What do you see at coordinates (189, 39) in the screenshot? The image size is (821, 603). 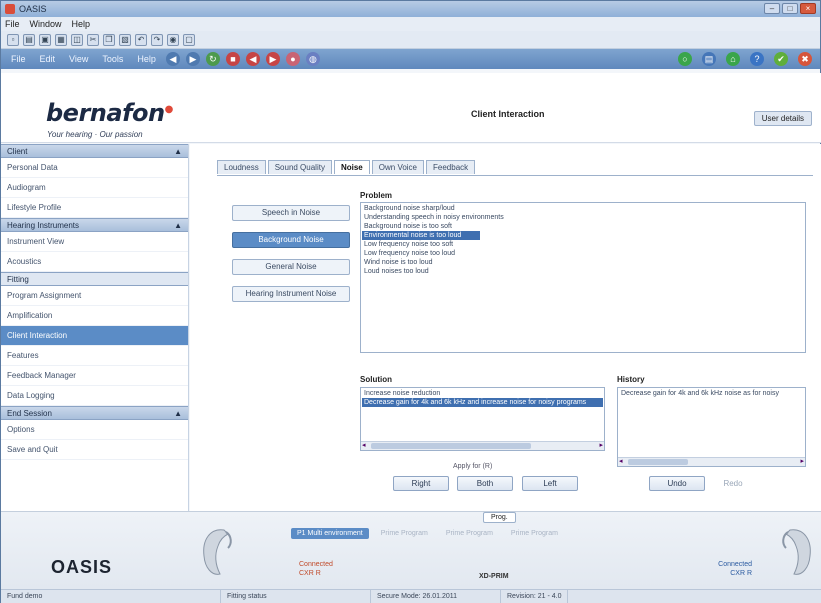 I see `window-icon: ▢` at bounding box center [189, 39].